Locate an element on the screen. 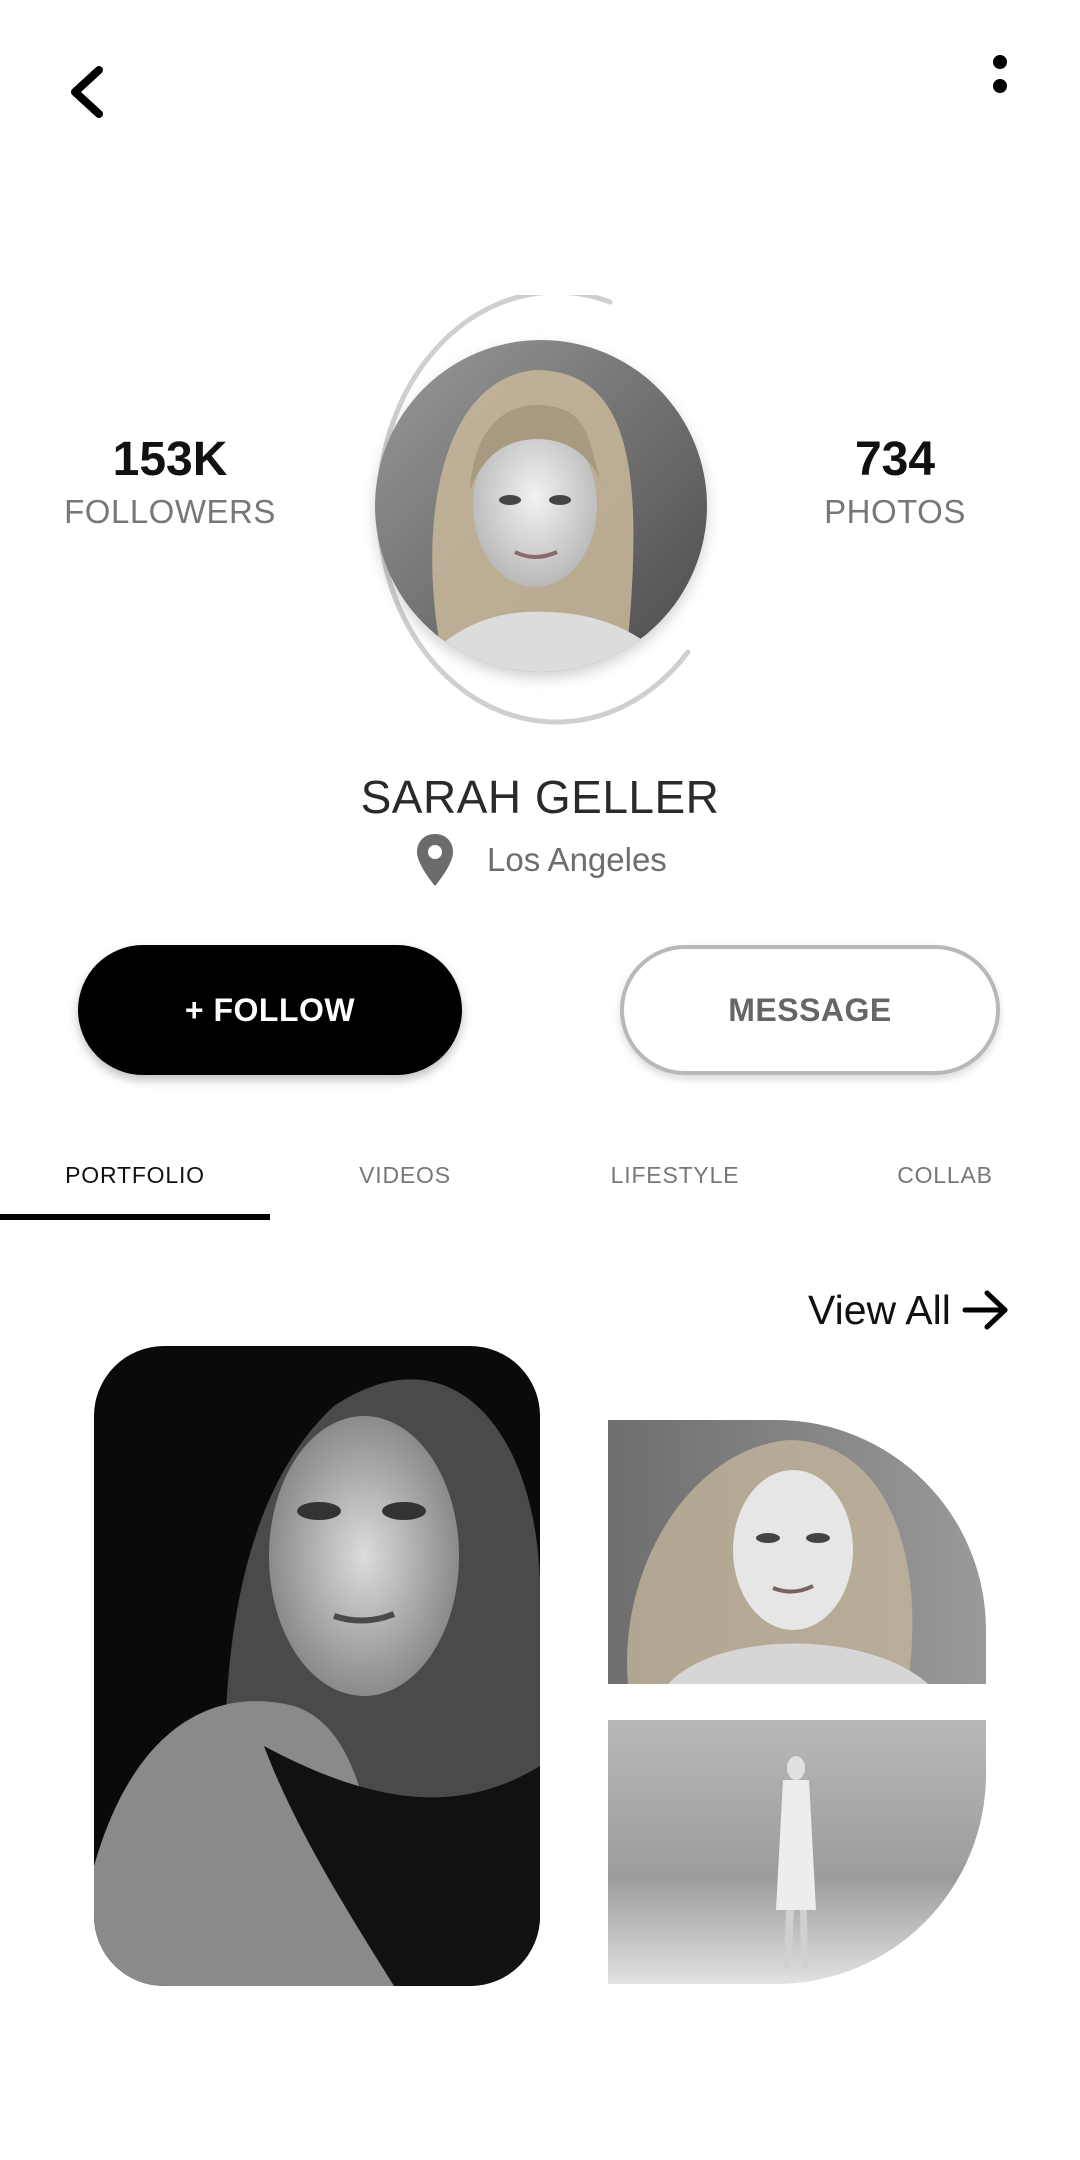 The image size is (1080, 2160). photos-label: PHOTOS is located at coordinates (895, 511).